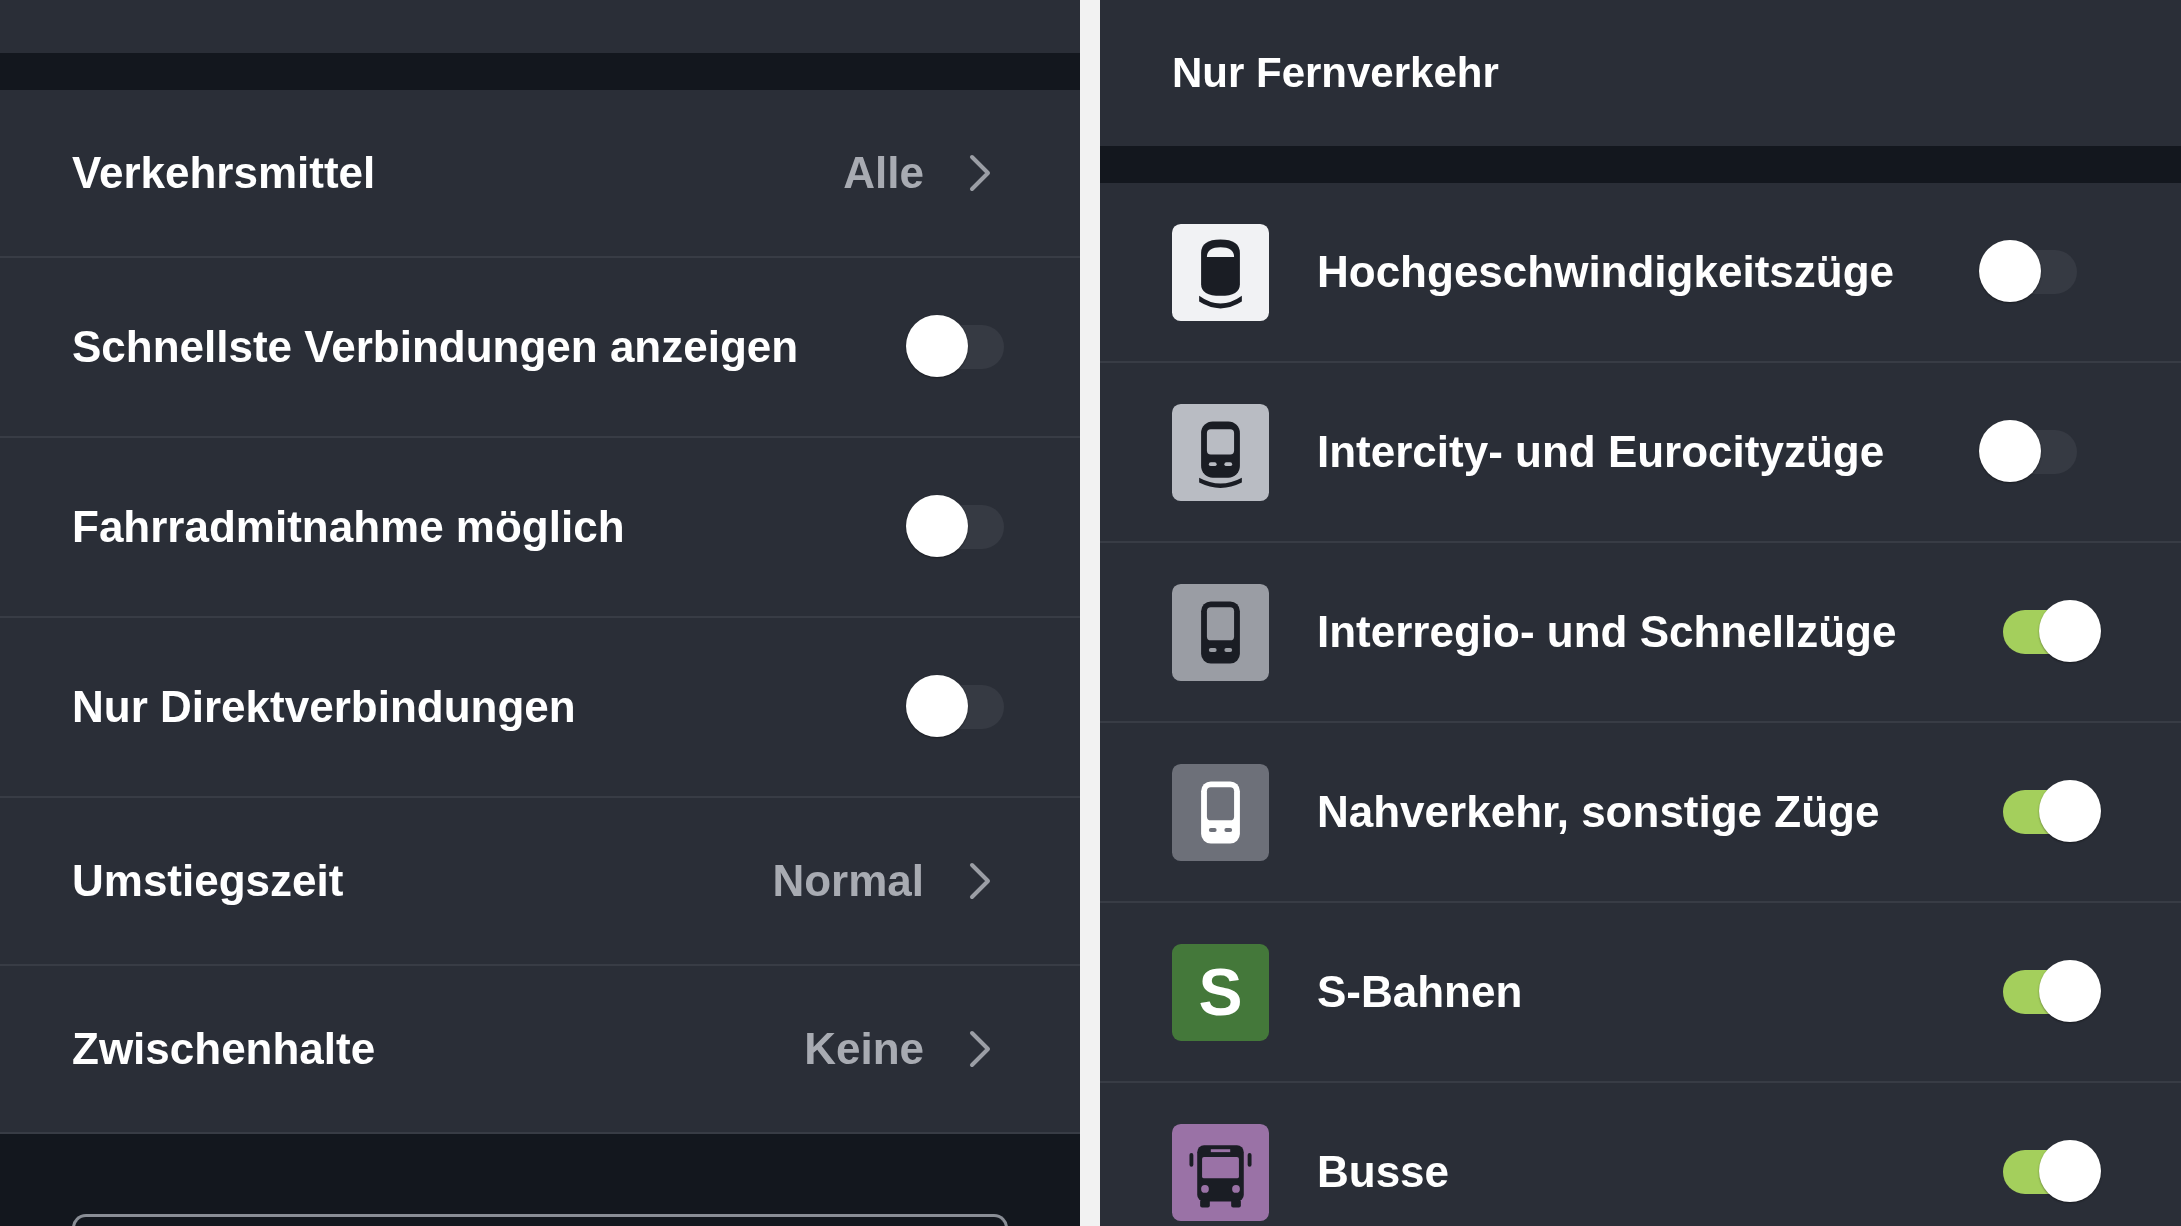 The height and width of the screenshot is (1226, 2181). Describe the element at coordinates (1607, 632) in the screenshot. I see `option-label: Interregio- und Schnellzüge` at that location.